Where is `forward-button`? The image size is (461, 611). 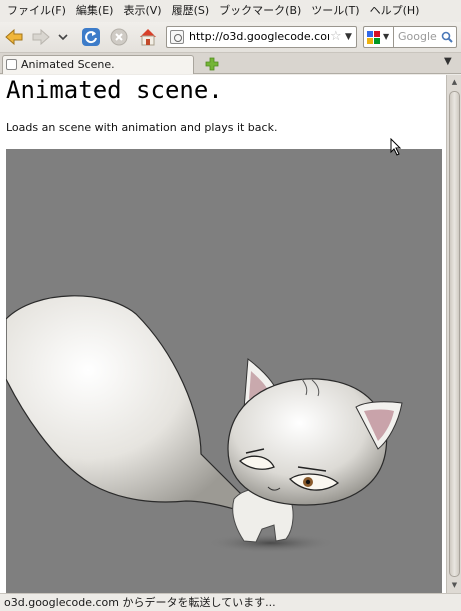 forward-button is located at coordinates (41, 37).